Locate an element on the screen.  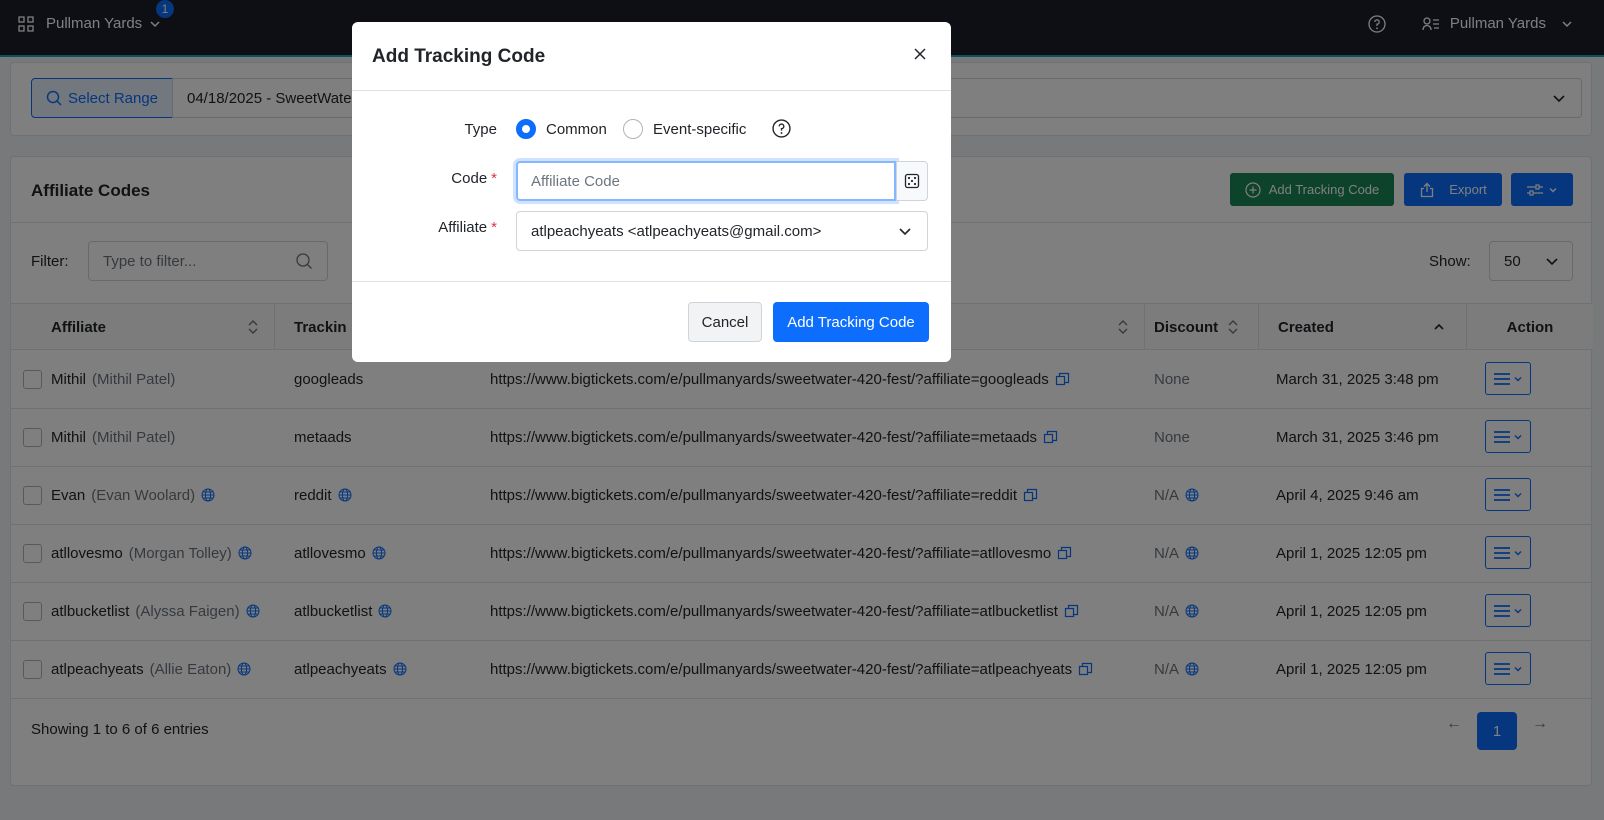
affiliate-select: atlpeachyeats <atlpeachyeats@gmail.com> is located at coordinates (722, 231).